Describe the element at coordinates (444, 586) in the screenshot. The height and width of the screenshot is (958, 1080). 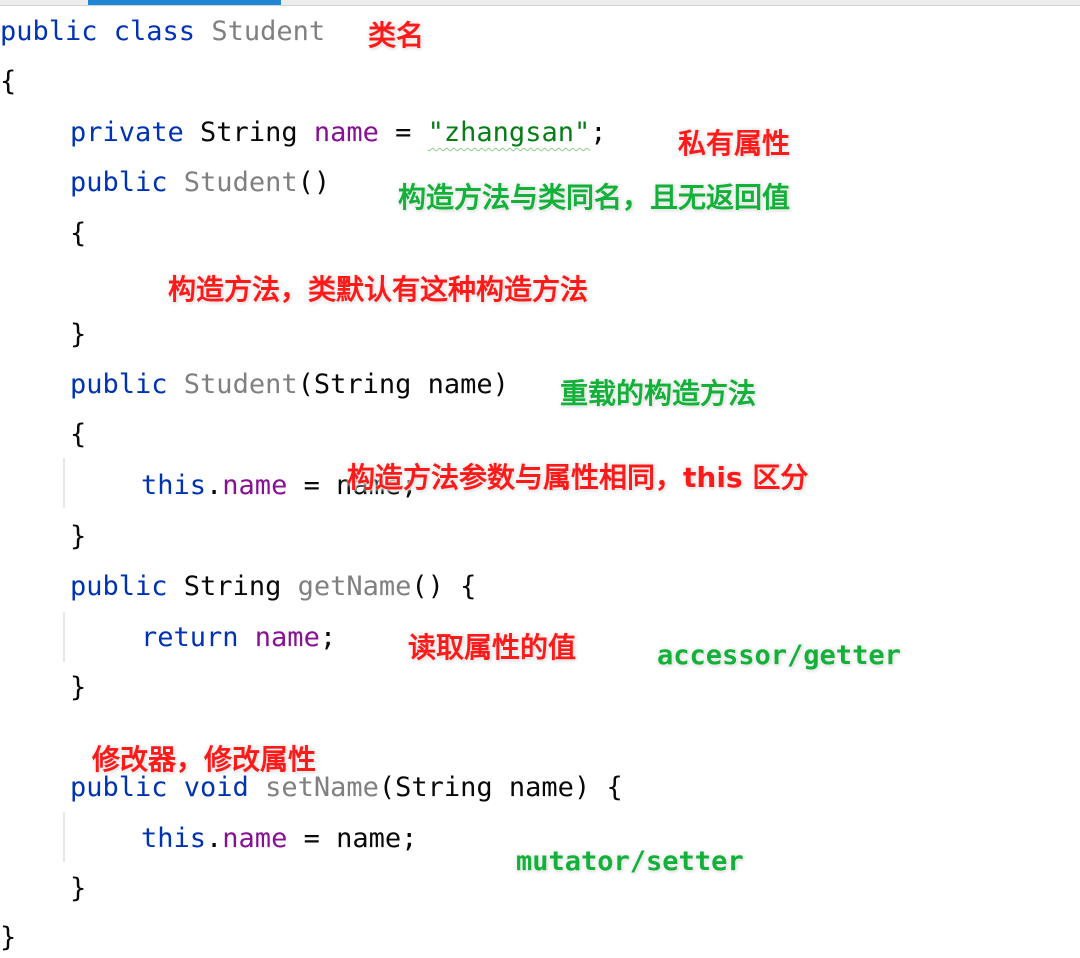
I see `parens: () {` at that location.